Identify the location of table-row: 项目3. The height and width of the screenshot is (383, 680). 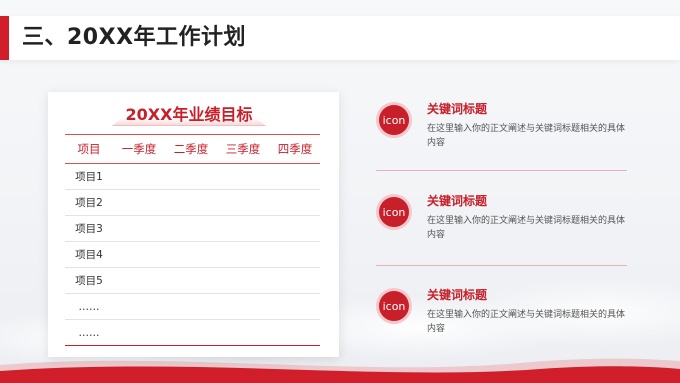
(192, 229).